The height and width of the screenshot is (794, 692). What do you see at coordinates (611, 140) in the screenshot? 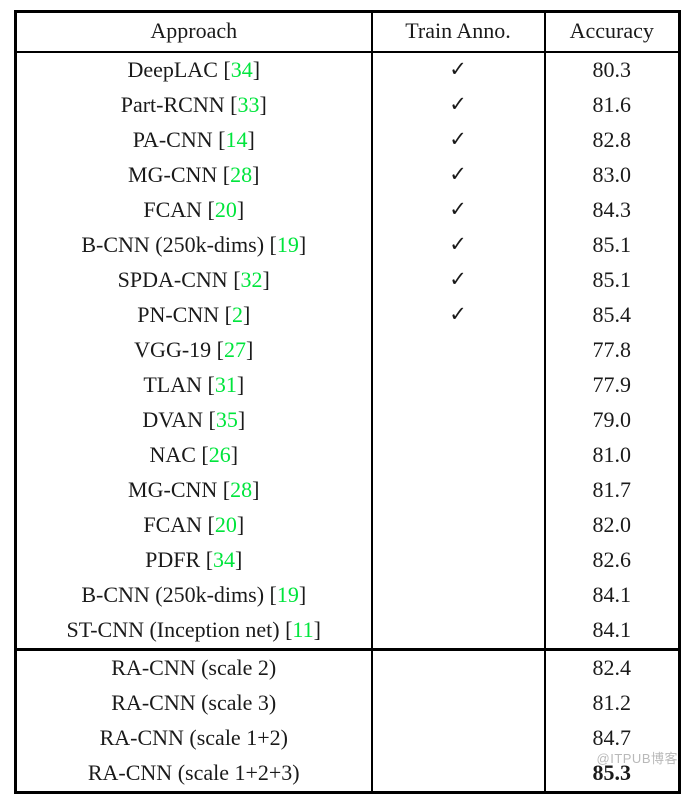
I see `cell-accuracy: 82.8` at bounding box center [611, 140].